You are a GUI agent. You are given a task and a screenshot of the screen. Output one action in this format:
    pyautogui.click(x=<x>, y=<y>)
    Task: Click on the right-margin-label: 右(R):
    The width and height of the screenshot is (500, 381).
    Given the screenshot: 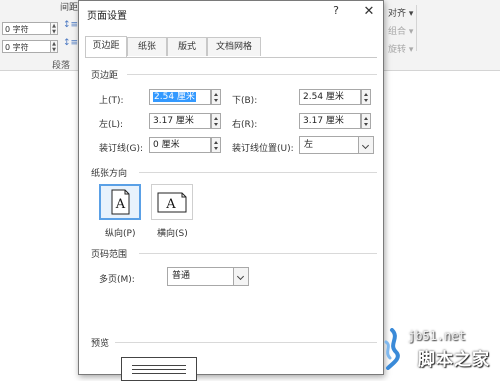 What is the action you would take?
    pyautogui.click(x=245, y=125)
    